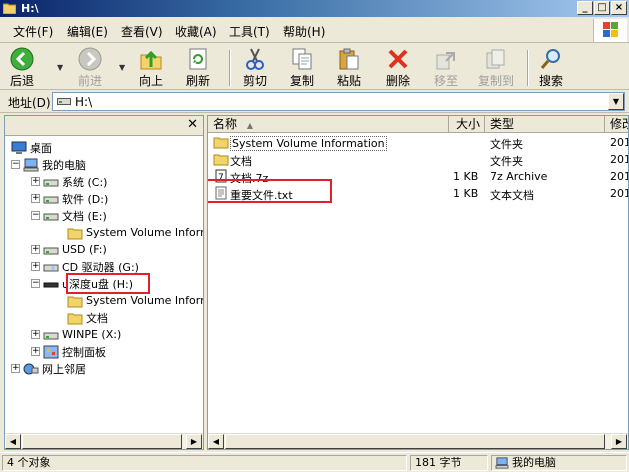 The height and width of the screenshot is (472, 629). What do you see at coordinates (616, 124) in the screenshot?
I see `column-modified: 修改` at bounding box center [616, 124].